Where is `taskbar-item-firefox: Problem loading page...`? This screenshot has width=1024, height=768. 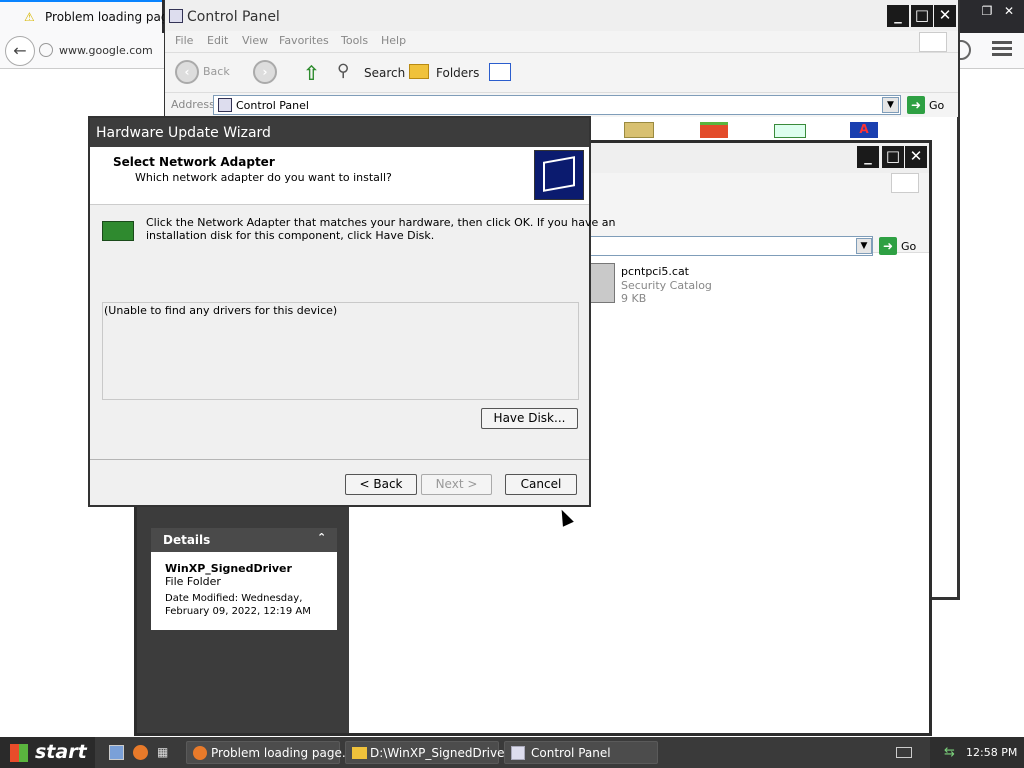 taskbar-item-firefox: Problem loading page... is located at coordinates (269, 752).